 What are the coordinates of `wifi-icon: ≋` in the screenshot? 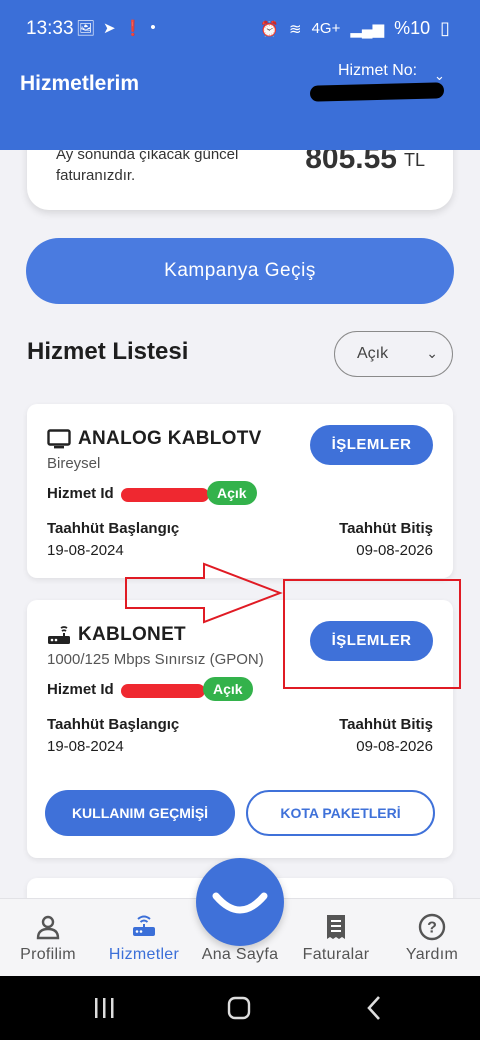 It's located at (295, 29).